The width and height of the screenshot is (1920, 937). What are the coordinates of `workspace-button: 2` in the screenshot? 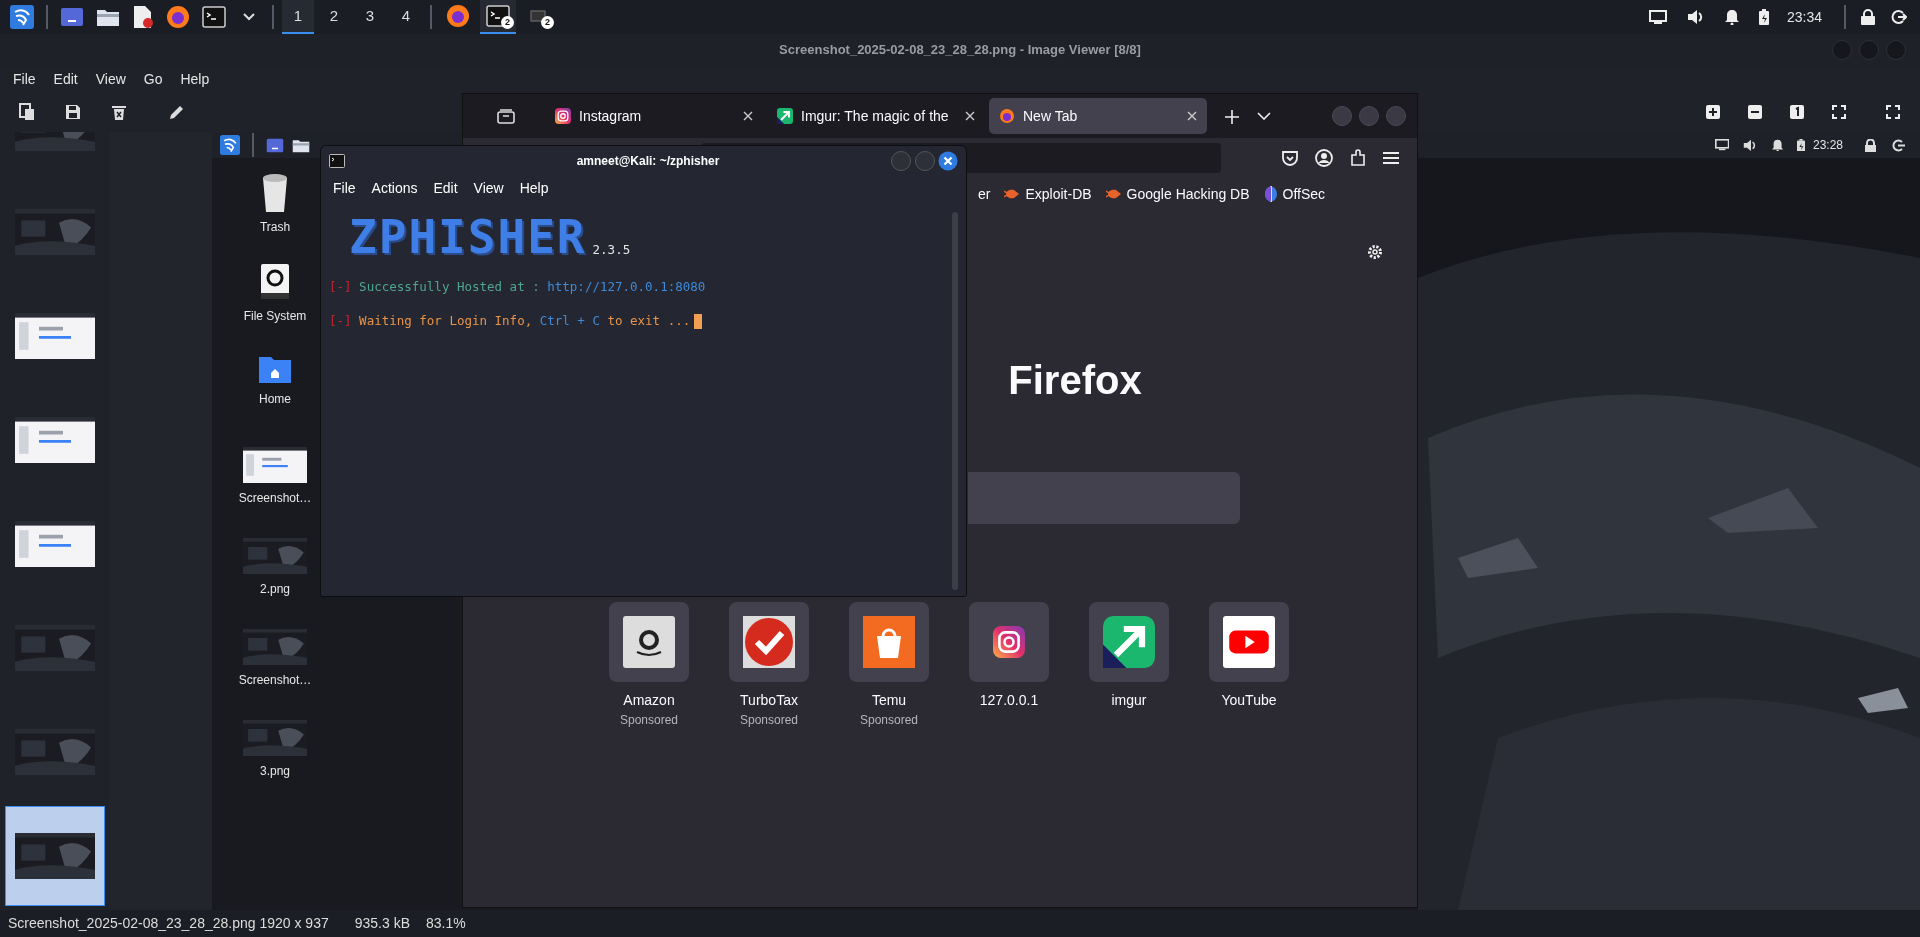 It's located at (334, 17).